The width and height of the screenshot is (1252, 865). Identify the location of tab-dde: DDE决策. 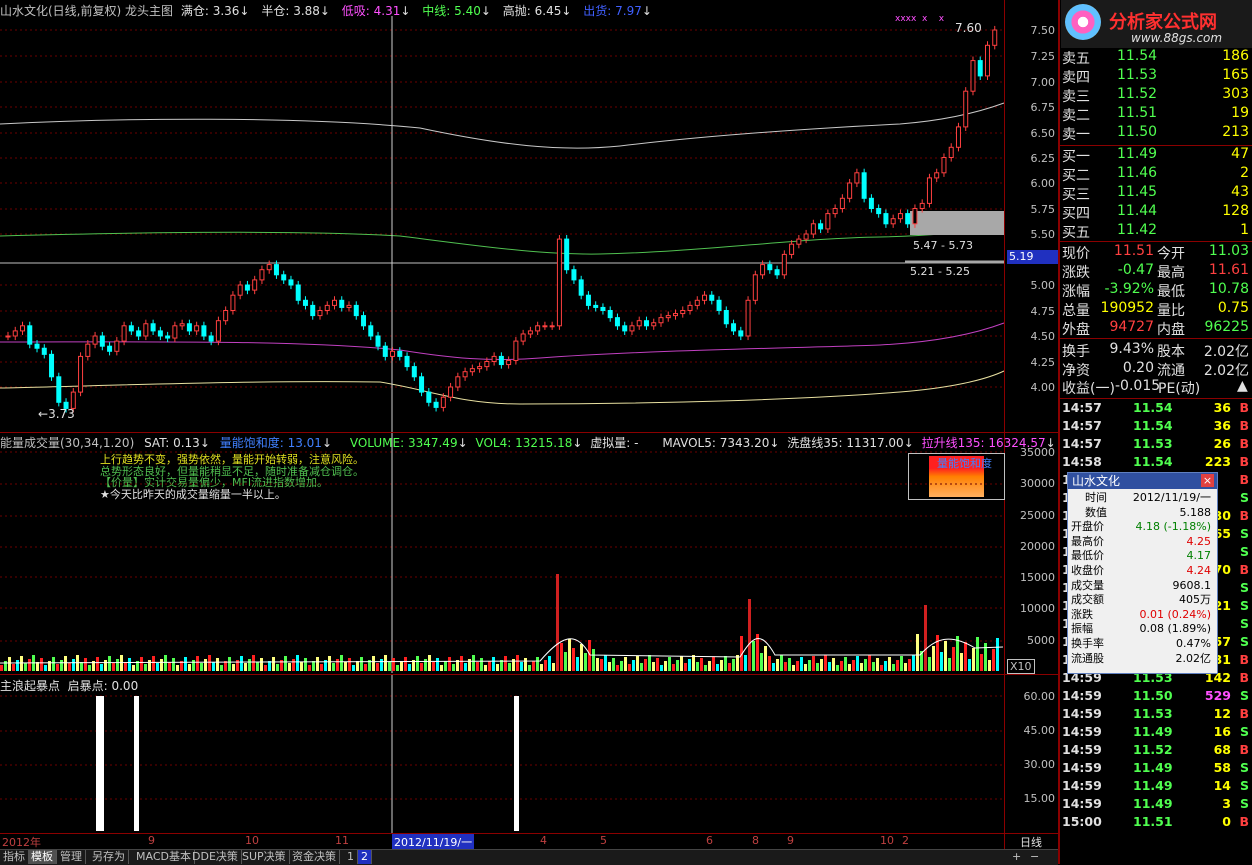
(215, 857).